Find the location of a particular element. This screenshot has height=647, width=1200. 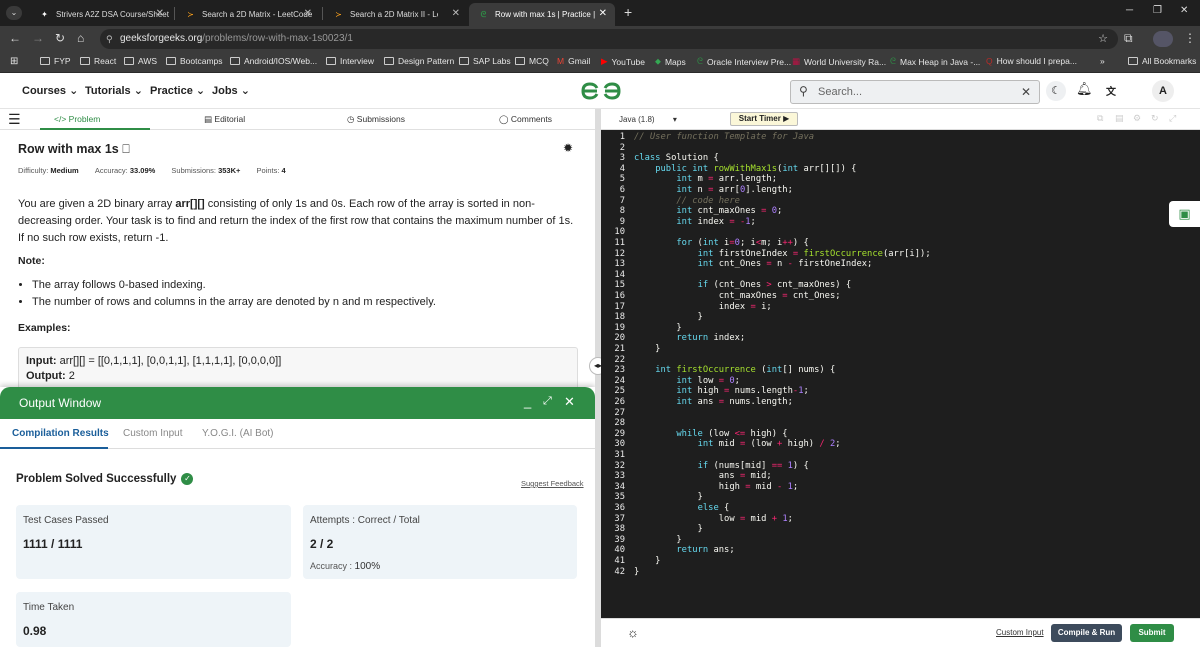

suggest-feedback-link: Suggest Feedback is located at coordinates (552, 483).